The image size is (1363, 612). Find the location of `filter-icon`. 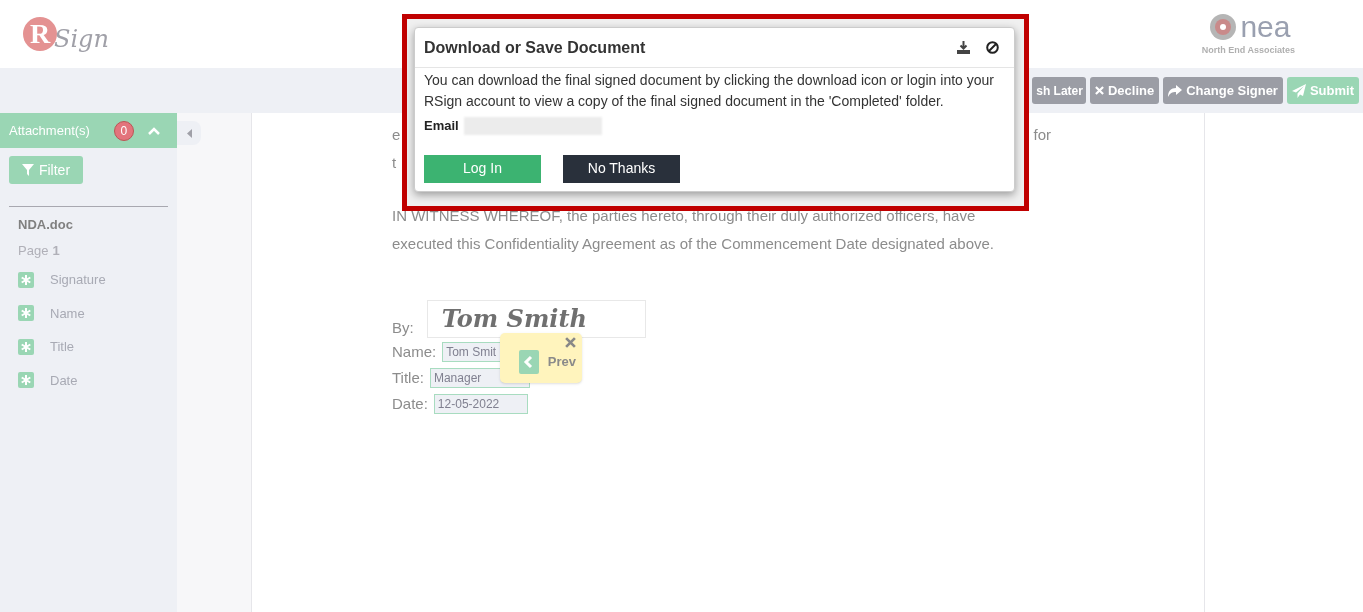

filter-icon is located at coordinates (27, 170).